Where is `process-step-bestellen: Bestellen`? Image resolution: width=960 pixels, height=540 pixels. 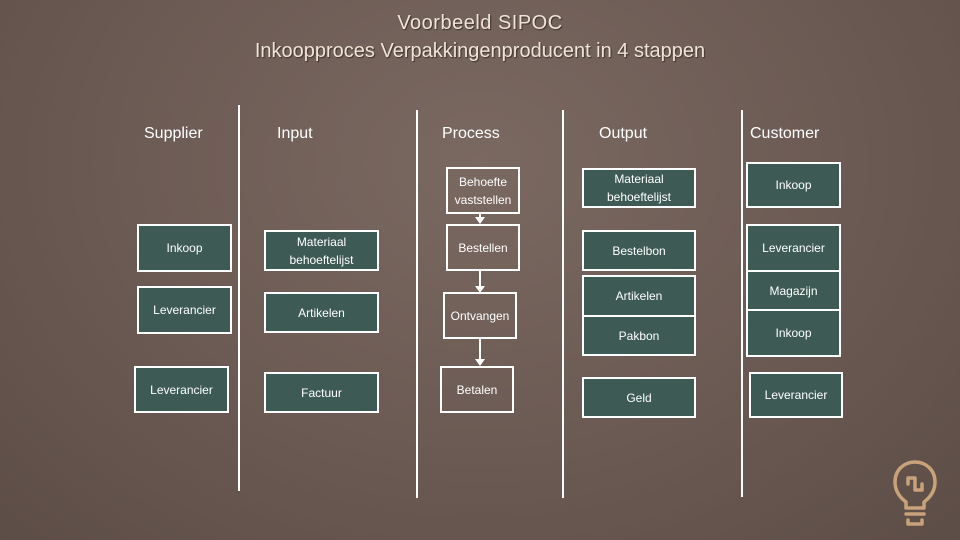
process-step-bestellen: Bestellen is located at coordinates (483, 247).